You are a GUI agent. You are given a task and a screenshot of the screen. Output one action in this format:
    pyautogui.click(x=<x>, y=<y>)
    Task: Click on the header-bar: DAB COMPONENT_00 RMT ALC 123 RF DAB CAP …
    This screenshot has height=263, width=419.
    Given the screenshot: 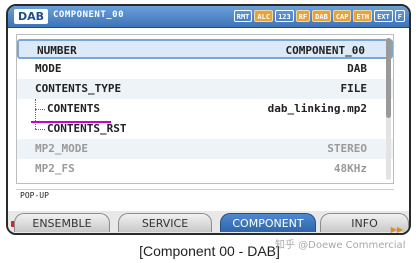 What is the action you would take?
    pyautogui.click(x=208, y=17)
    